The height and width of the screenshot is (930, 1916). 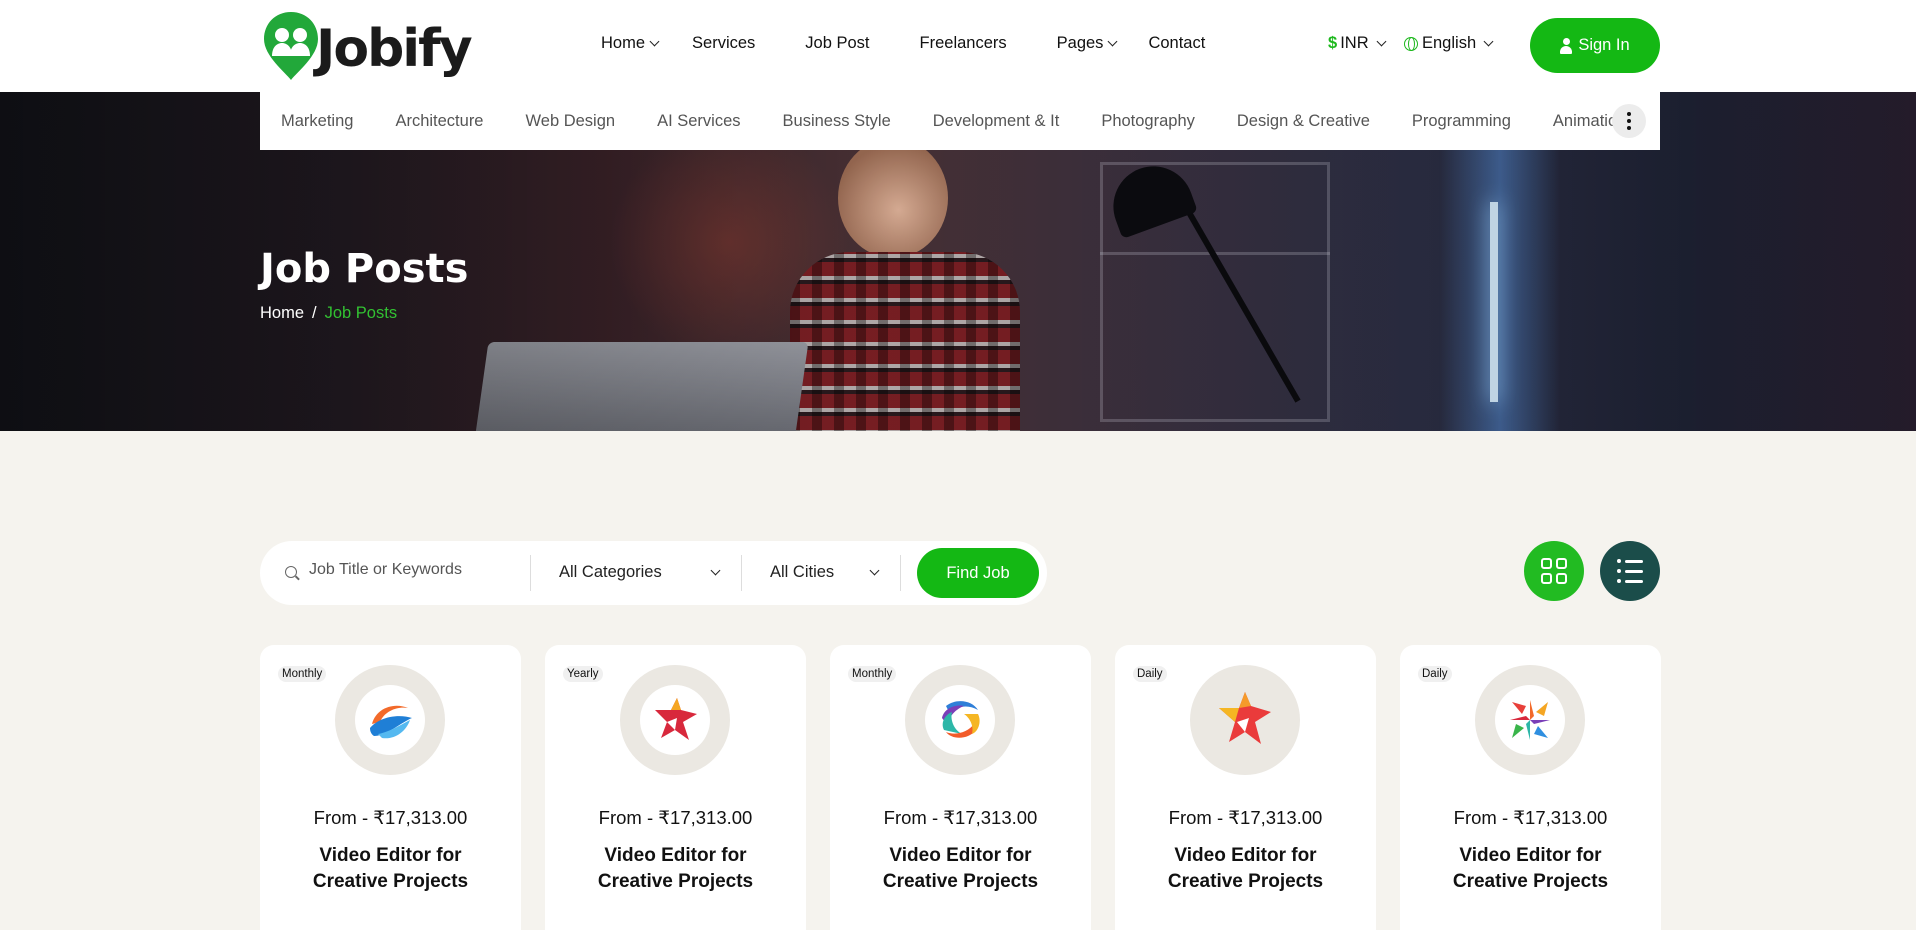 I want to click on category-architecture: Architecture, so click(x=439, y=121).